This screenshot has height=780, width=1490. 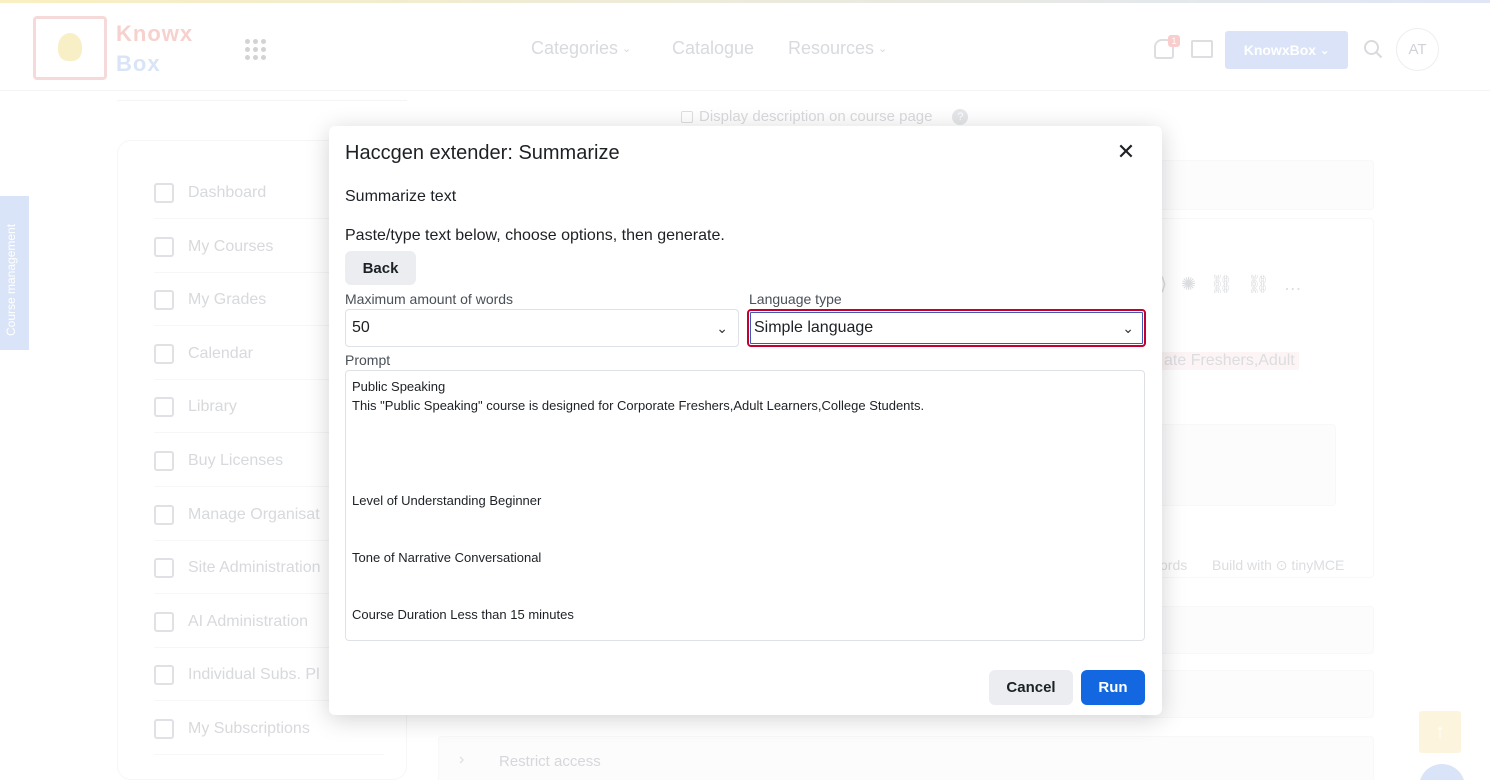 I want to click on language-type-select: Simple language ⌄, so click(x=946, y=328).